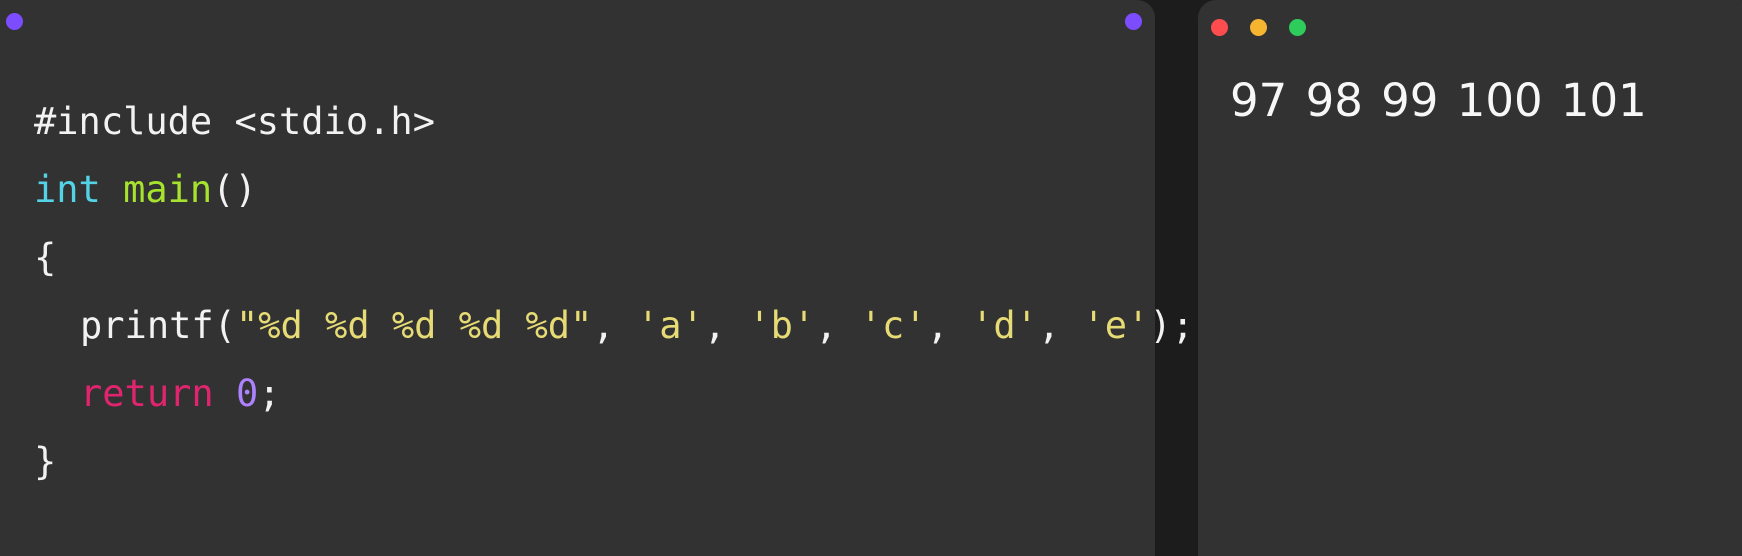 The image size is (1742, 556). I want to click on code-token: #include <stdio.h>, so click(234, 121).